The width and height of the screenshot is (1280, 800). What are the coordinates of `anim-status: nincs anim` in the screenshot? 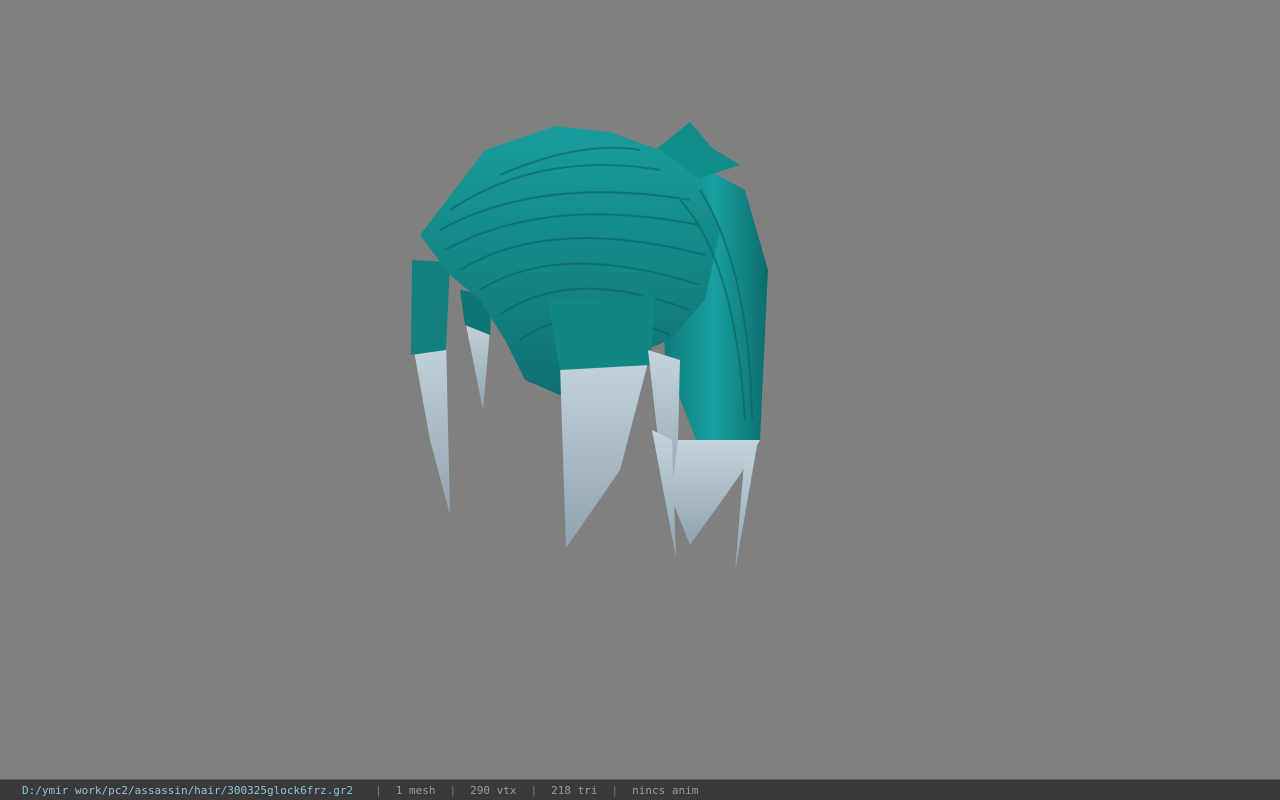 It's located at (665, 790).